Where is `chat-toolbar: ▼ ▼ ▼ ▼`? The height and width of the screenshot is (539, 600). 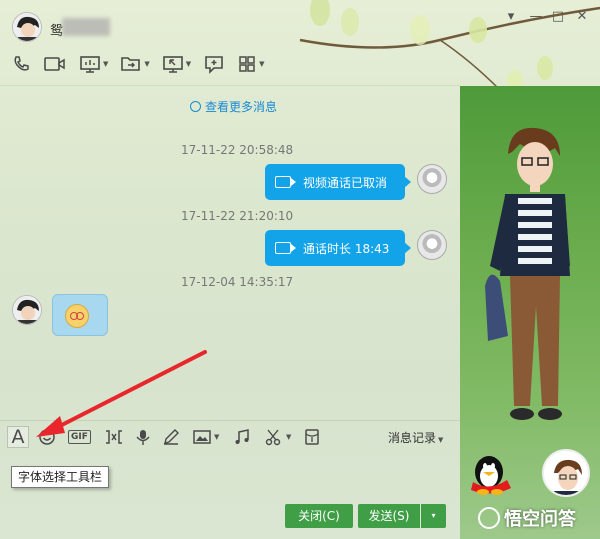 chat-toolbar: ▼ ▼ ▼ ▼ is located at coordinates (138, 64).